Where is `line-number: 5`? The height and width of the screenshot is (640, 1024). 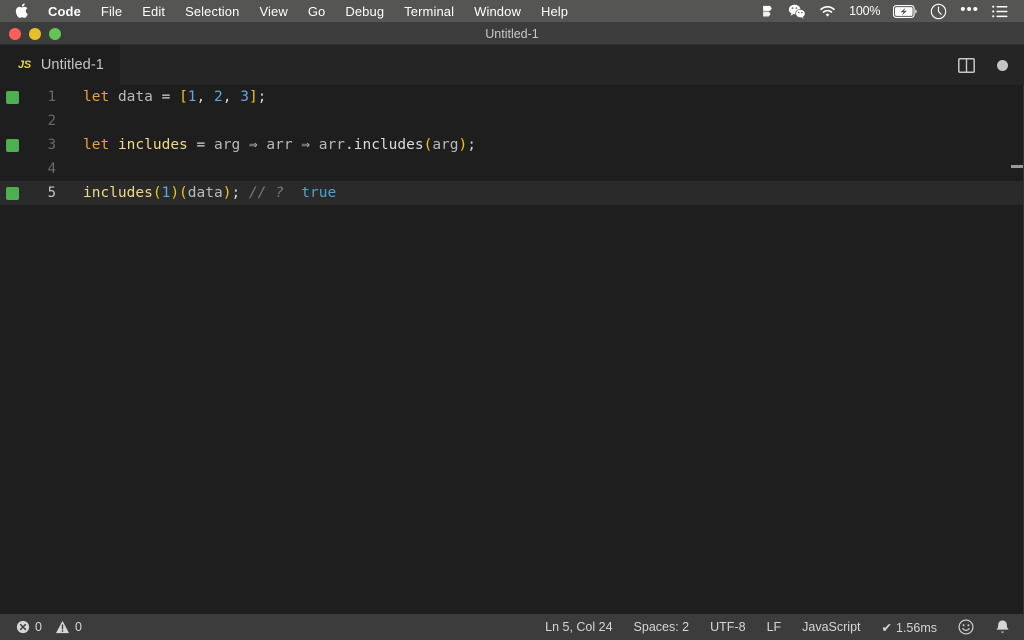 line-number: 5 is located at coordinates (51, 193).